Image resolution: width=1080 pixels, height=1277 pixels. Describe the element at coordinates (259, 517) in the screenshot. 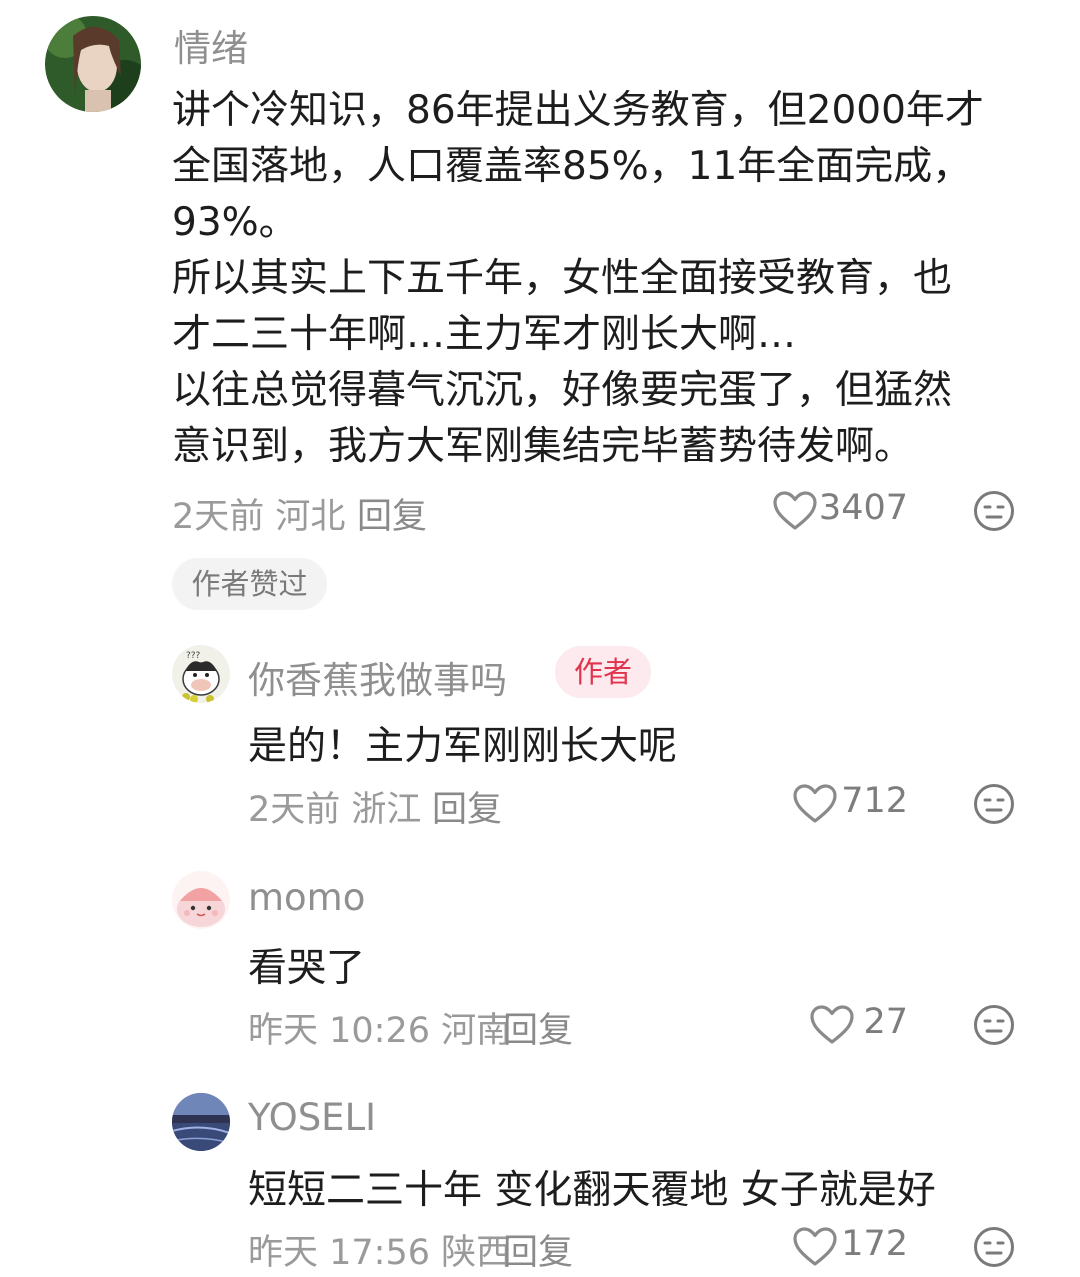

I see `comment-meta: 2天前 河北` at that location.